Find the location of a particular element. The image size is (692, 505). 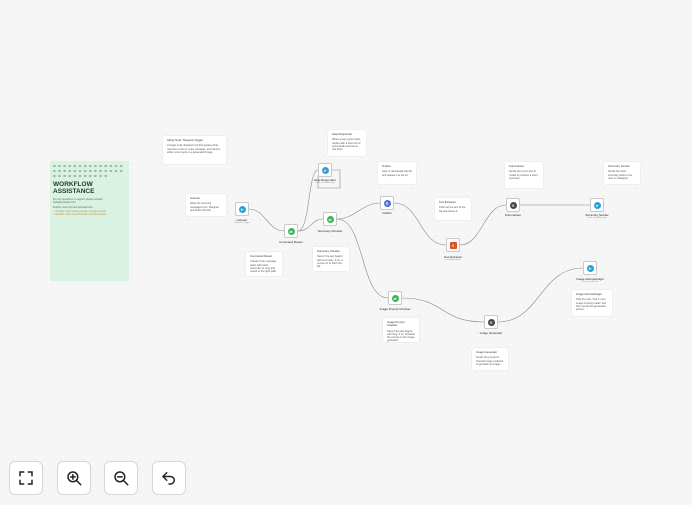

html5-icon: 5 is located at coordinates (453, 245).